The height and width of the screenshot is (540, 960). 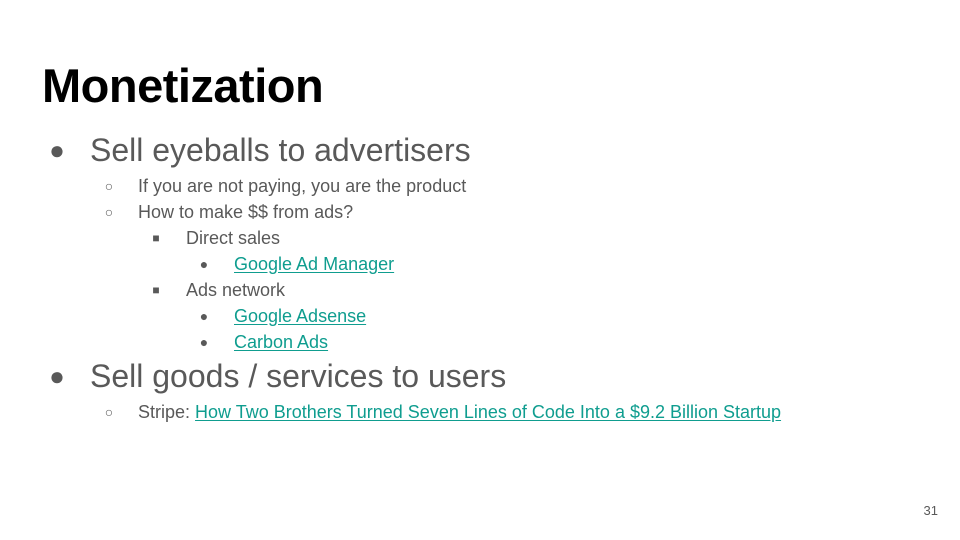 I want to click on carbon-ads-link: Carbon Ads, so click(x=281, y=342).